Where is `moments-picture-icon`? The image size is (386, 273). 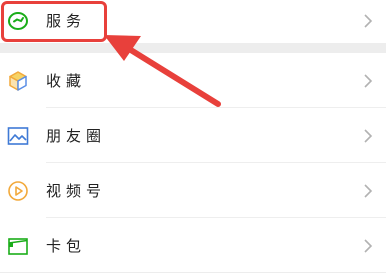 moments-picture-icon is located at coordinates (18, 136).